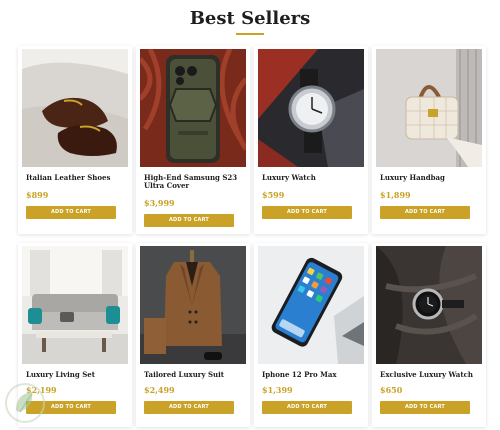 The image size is (500, 430). Describe the element at coordinates (391, 390) in the screenshot. I see `product-price: $650` at that location.